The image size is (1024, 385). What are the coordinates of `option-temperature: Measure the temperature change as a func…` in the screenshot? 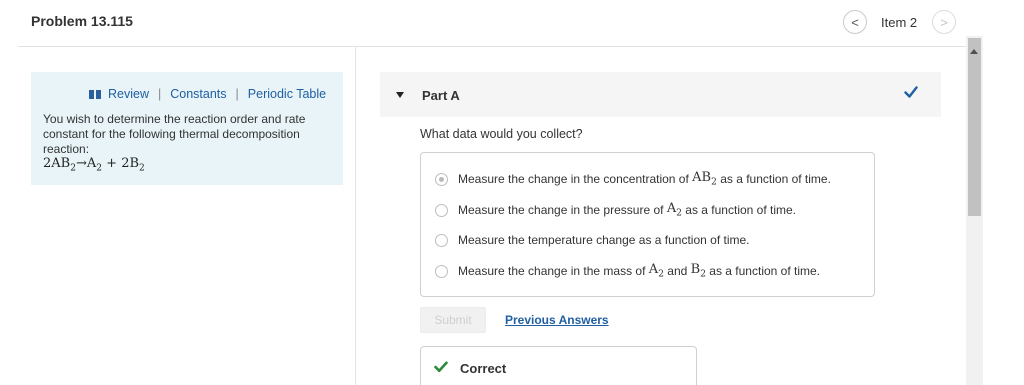 It's located at (592, 240).